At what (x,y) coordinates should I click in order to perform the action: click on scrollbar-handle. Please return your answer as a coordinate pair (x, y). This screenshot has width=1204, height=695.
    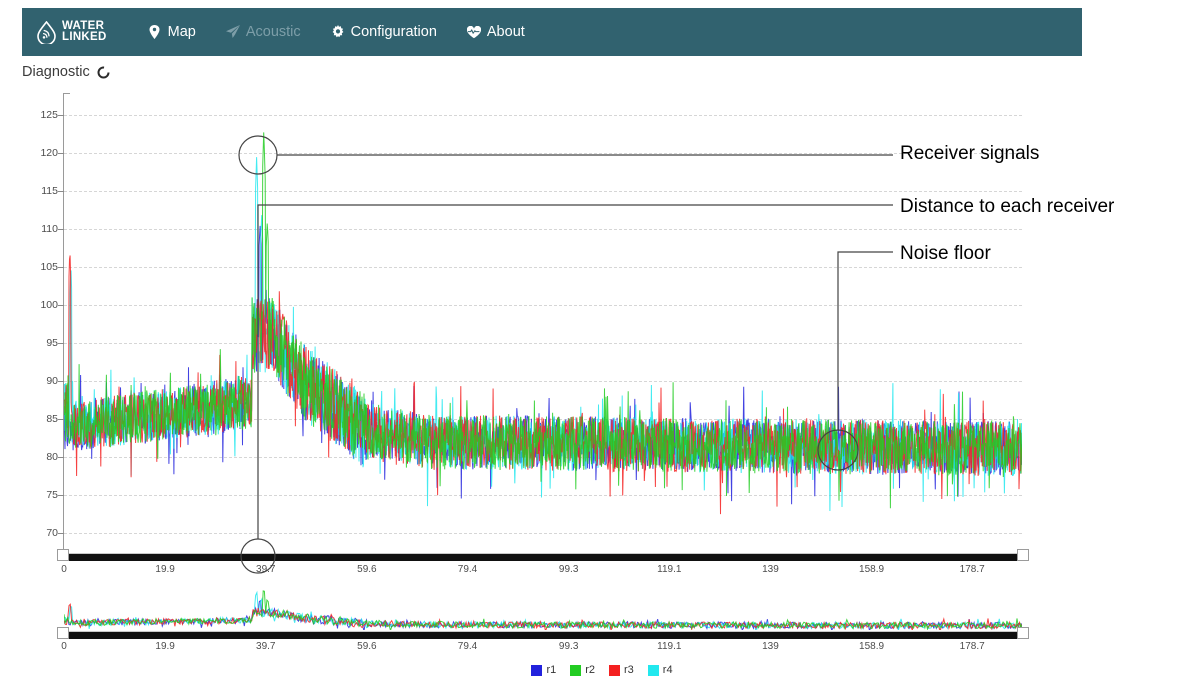
    Looking at the image, I should click on (541, 557).